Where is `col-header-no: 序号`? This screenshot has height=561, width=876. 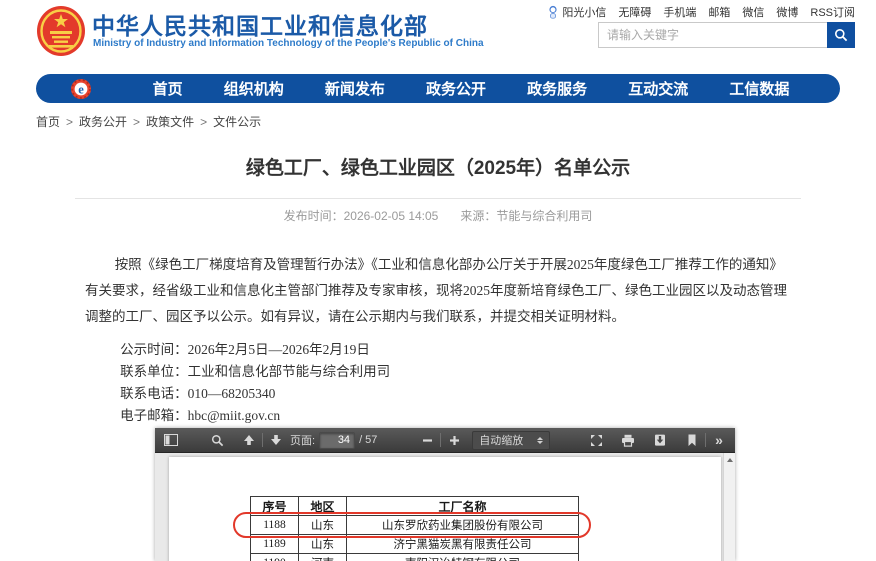
col-header-no: 序号 is located at coordinates (274, 506).